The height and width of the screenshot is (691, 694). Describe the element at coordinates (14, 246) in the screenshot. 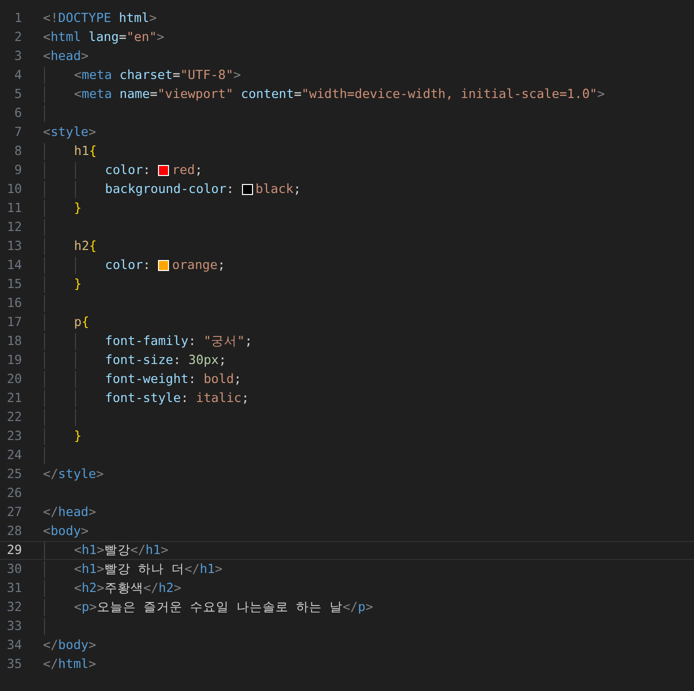

I see `line-number: 13` at that location.